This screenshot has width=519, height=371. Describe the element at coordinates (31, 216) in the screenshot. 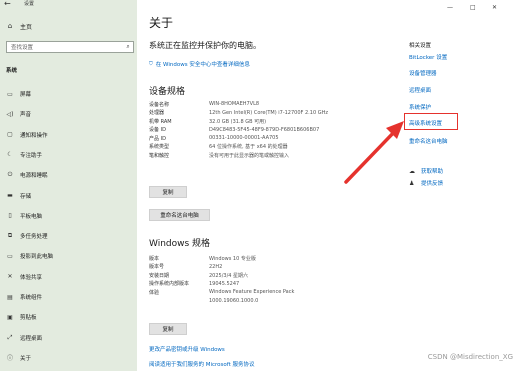

I see `sidebar-item-label: 平板电脑` at that location.